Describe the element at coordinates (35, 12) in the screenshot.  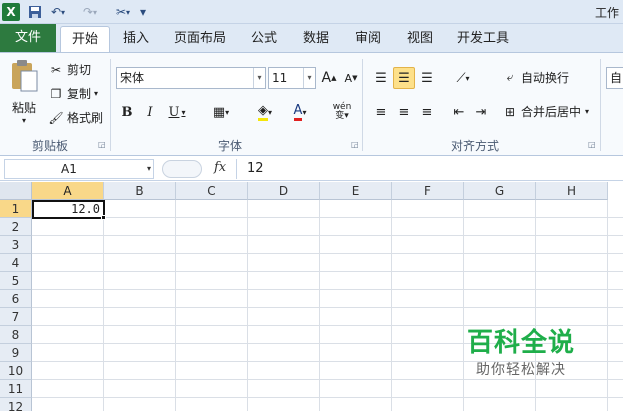
I see `save-icon` at that location.